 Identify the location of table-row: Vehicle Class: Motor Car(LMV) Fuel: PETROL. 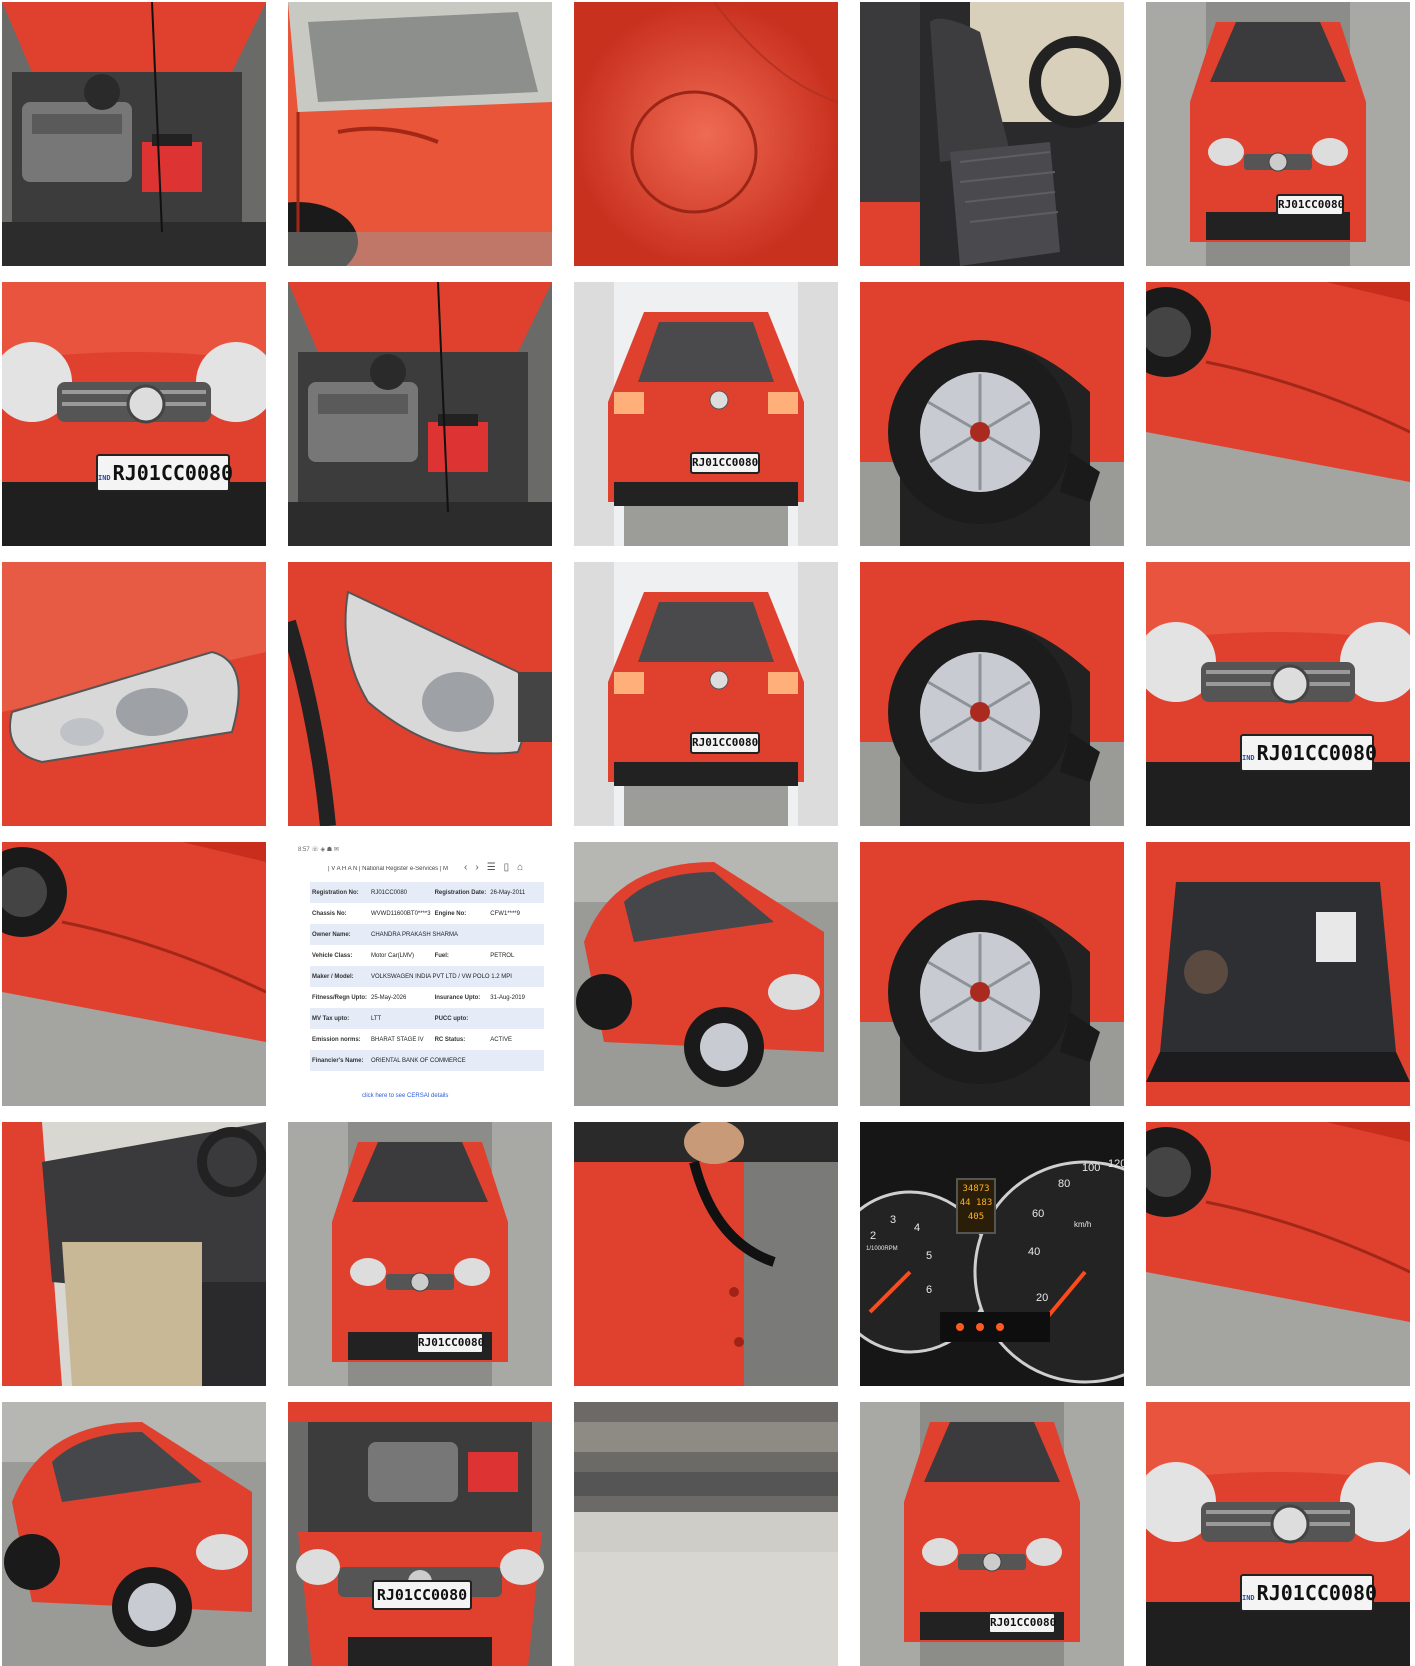
(427, 955).